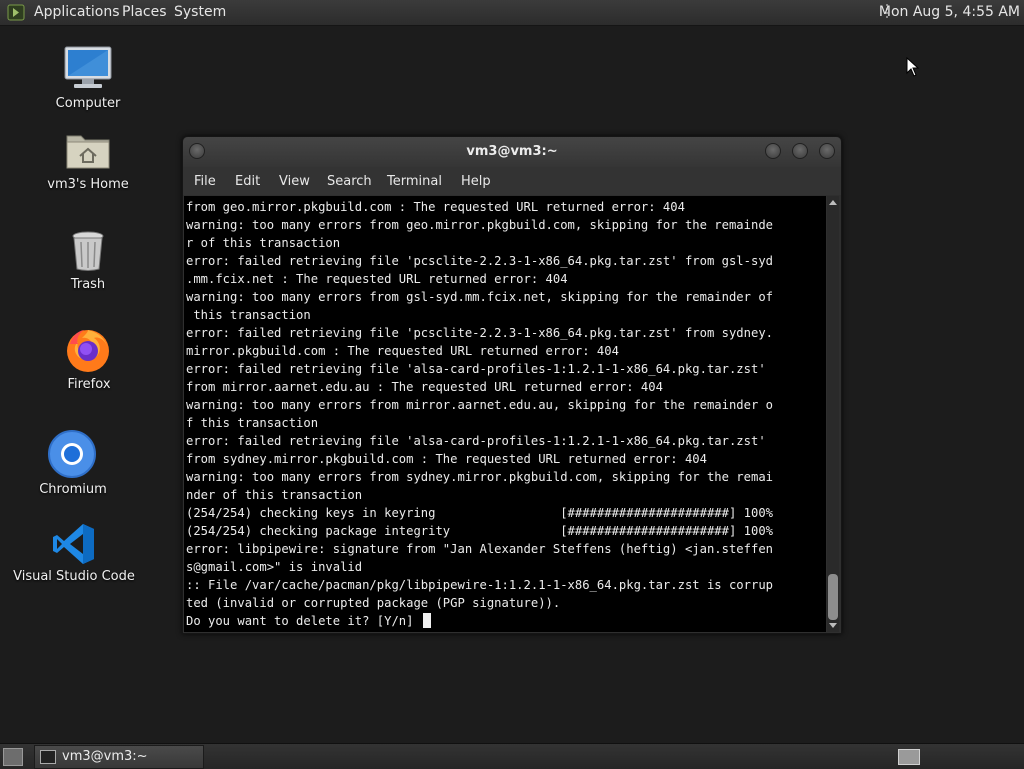 The image size is (1024, 769). Describe the element at coordinates (88, 184) in the screenshot. I see `desktop-icon-label: vm3's Home` at that location.